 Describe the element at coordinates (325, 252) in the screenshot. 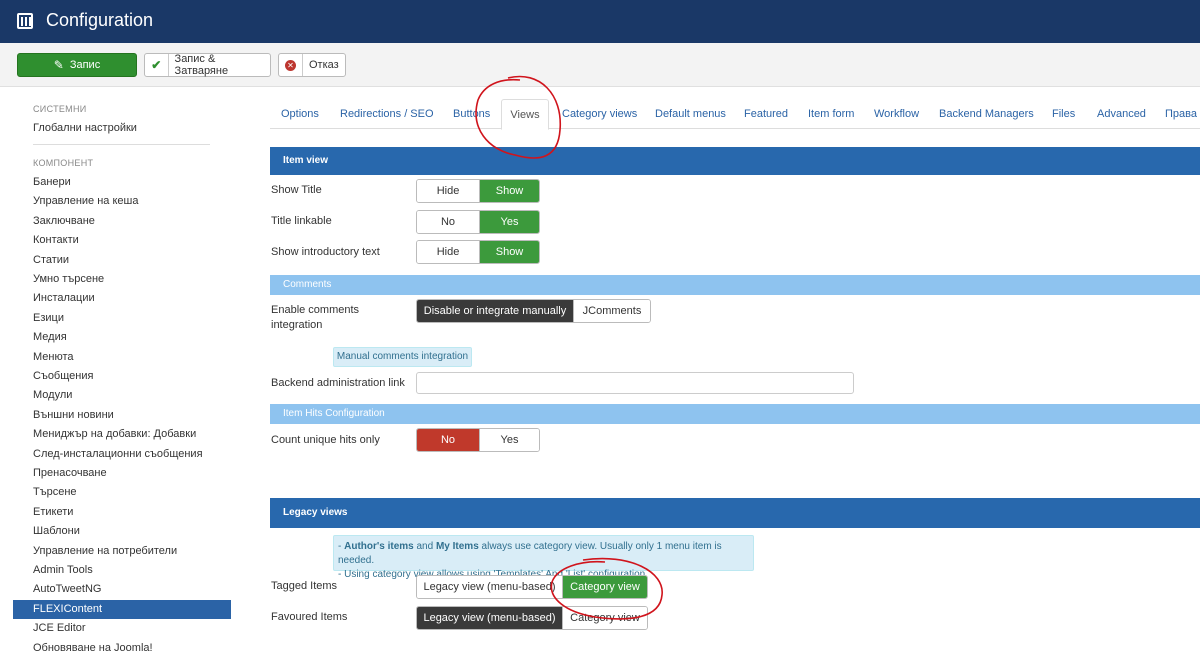

I see `show-intro-label: Show introductory text` at that location.